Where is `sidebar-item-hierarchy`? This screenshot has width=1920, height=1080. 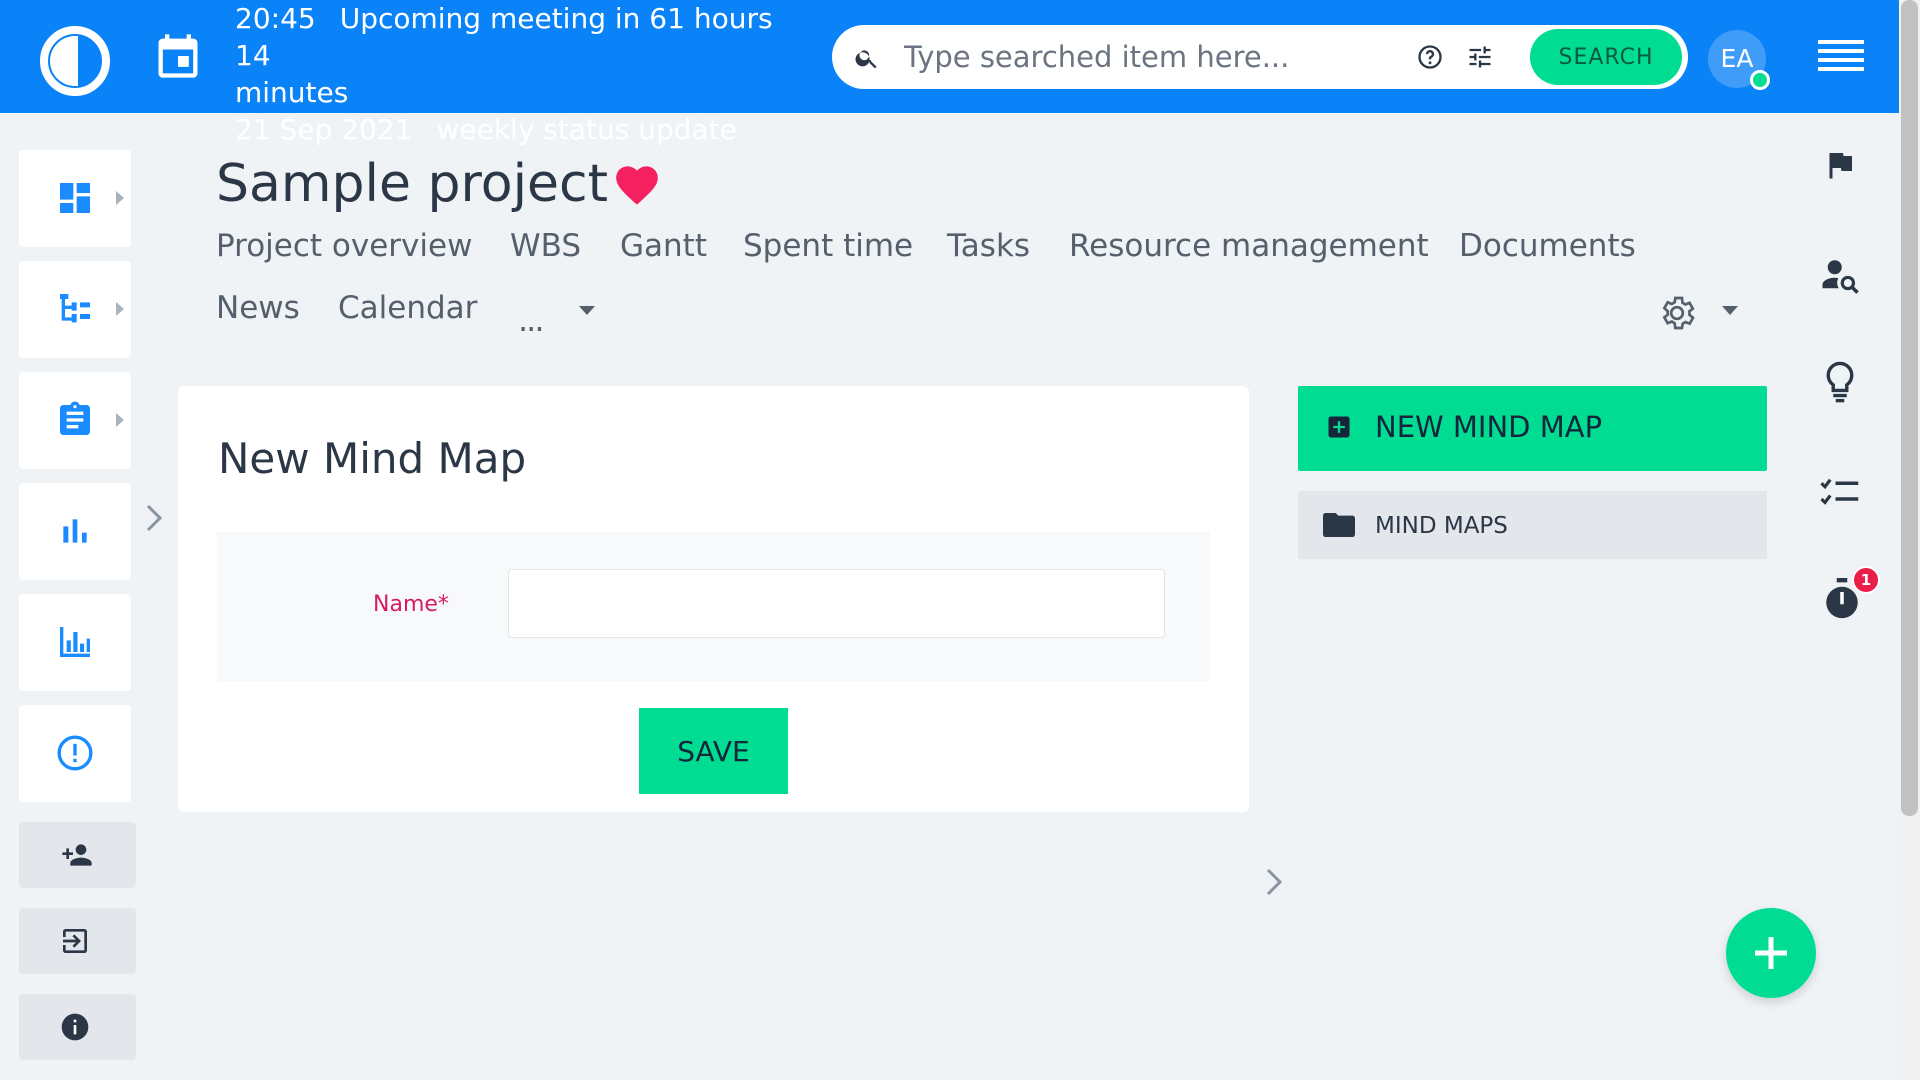 sidebar-item-hierarchy is located at coordinates (75, 309).